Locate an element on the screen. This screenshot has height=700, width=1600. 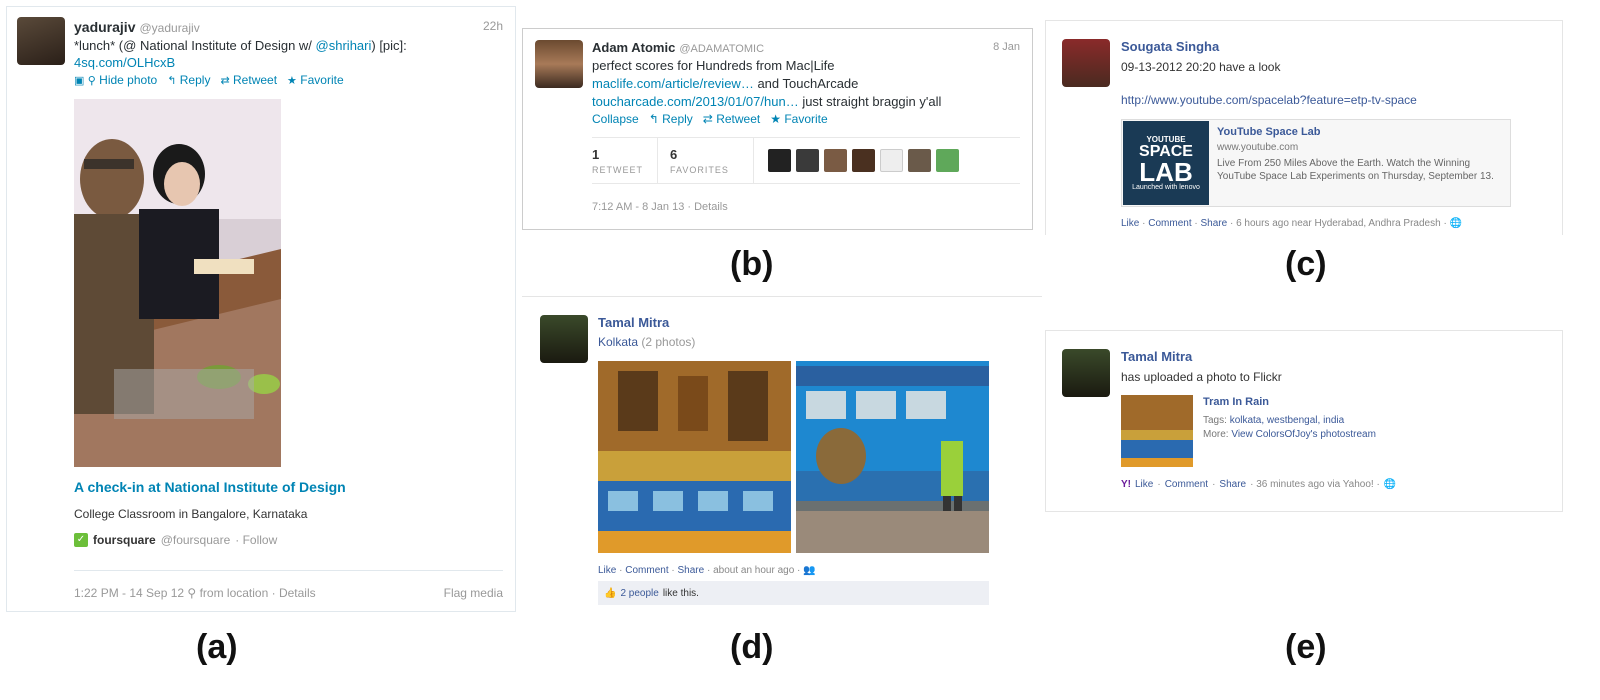
tweet-photo is located at coordinates (177, 283).